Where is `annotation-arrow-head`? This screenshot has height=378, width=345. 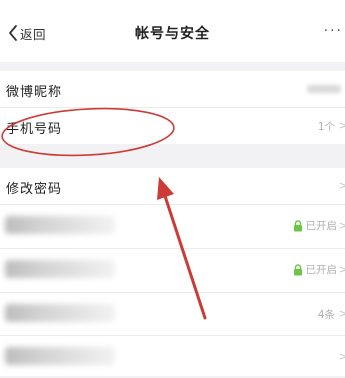
annotation-arrow-head is located at coordinates (165, 188).